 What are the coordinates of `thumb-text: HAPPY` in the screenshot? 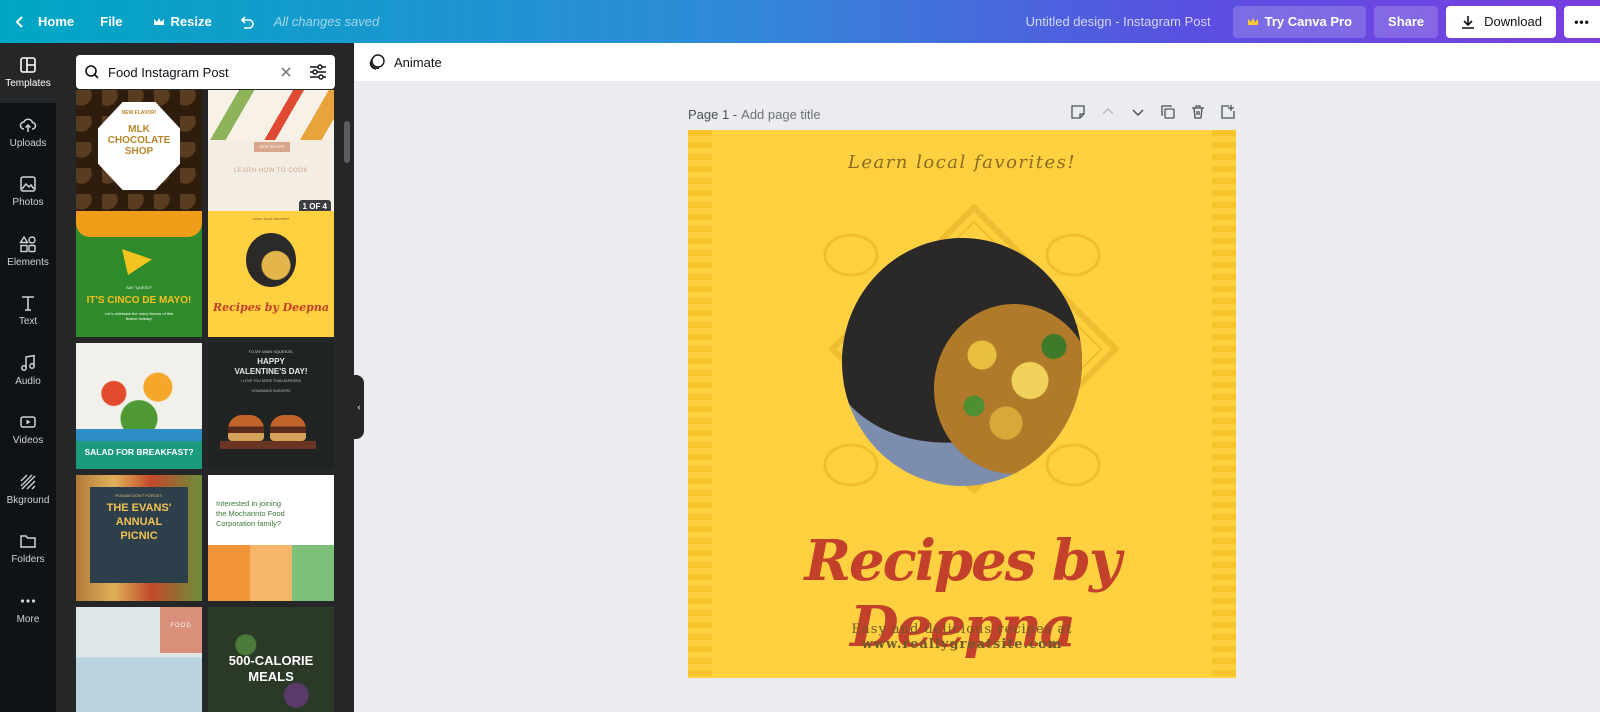 It's located at (271, 361).